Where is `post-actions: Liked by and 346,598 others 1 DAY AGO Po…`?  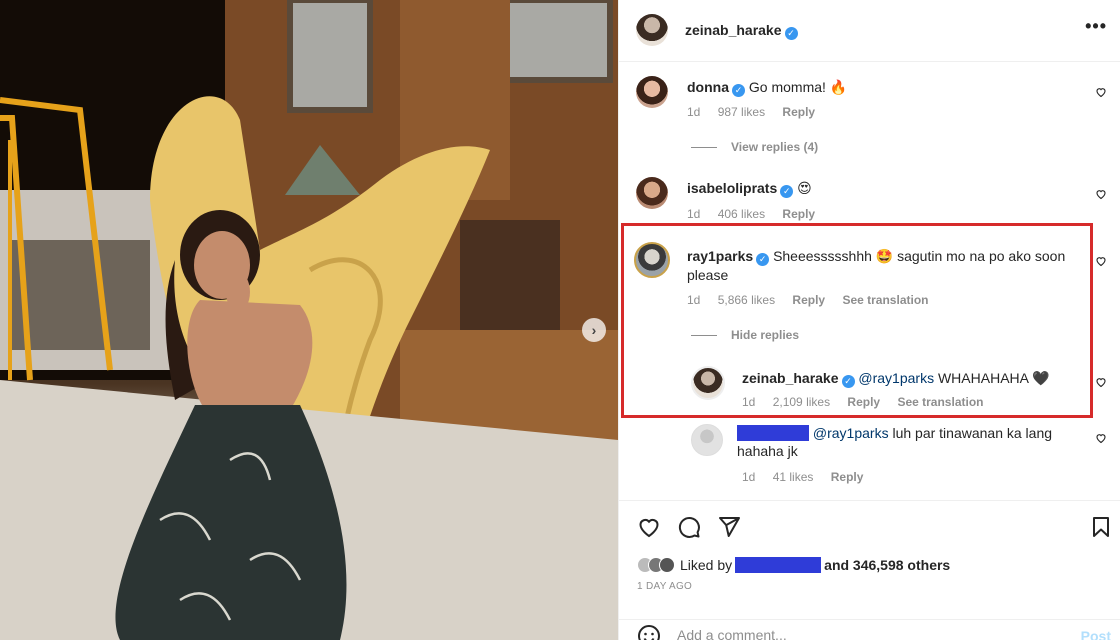
post-actions: Liked by and 346,598 others 1 DAY AGO Po… is located at coordinates (869, 570).